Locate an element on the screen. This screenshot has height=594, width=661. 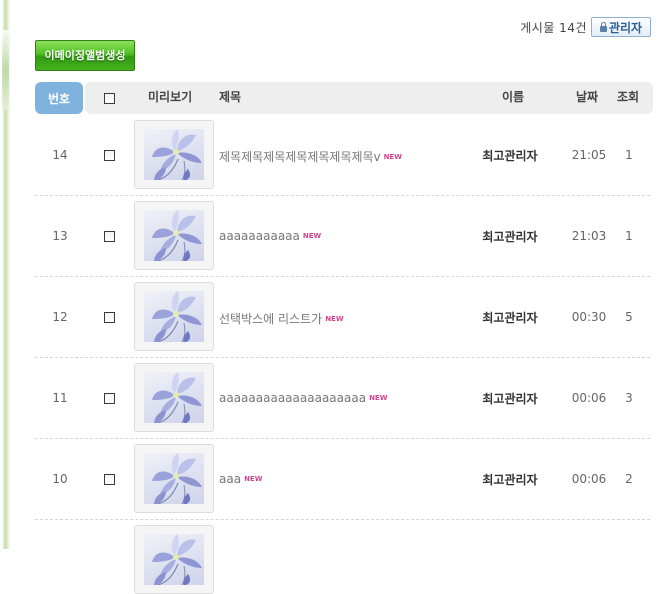
row-number: 14 is located at coordinates (60, 155).